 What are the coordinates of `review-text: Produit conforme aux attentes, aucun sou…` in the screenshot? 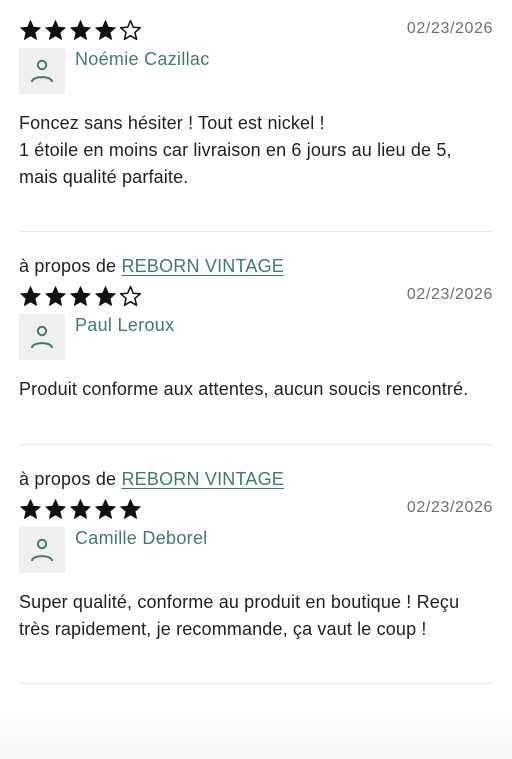 It's located at (244, 389).